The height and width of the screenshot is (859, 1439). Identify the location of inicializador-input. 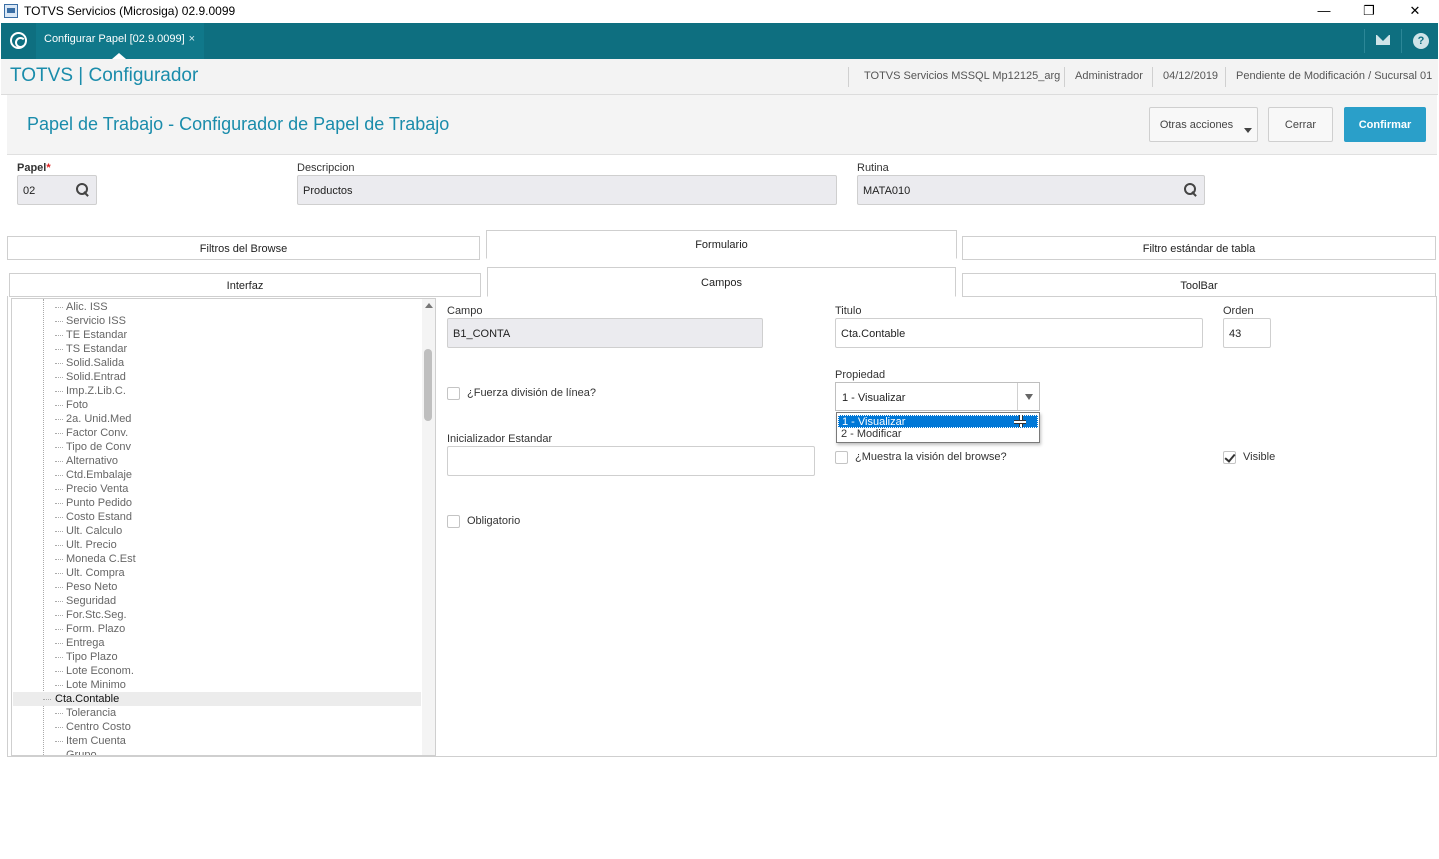
(631, 461).